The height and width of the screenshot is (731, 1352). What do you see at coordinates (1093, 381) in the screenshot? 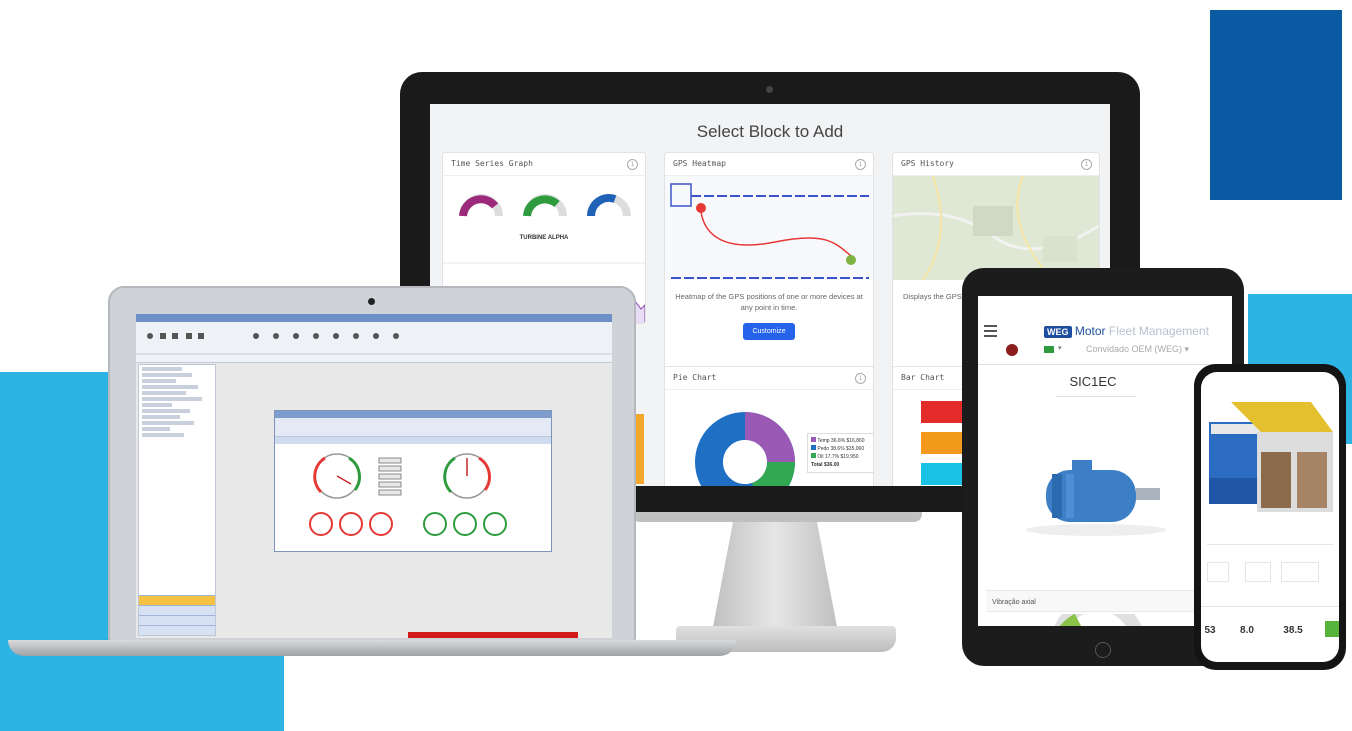
I see `device-title: SIC1EC` at bounding box center [1093, 381].